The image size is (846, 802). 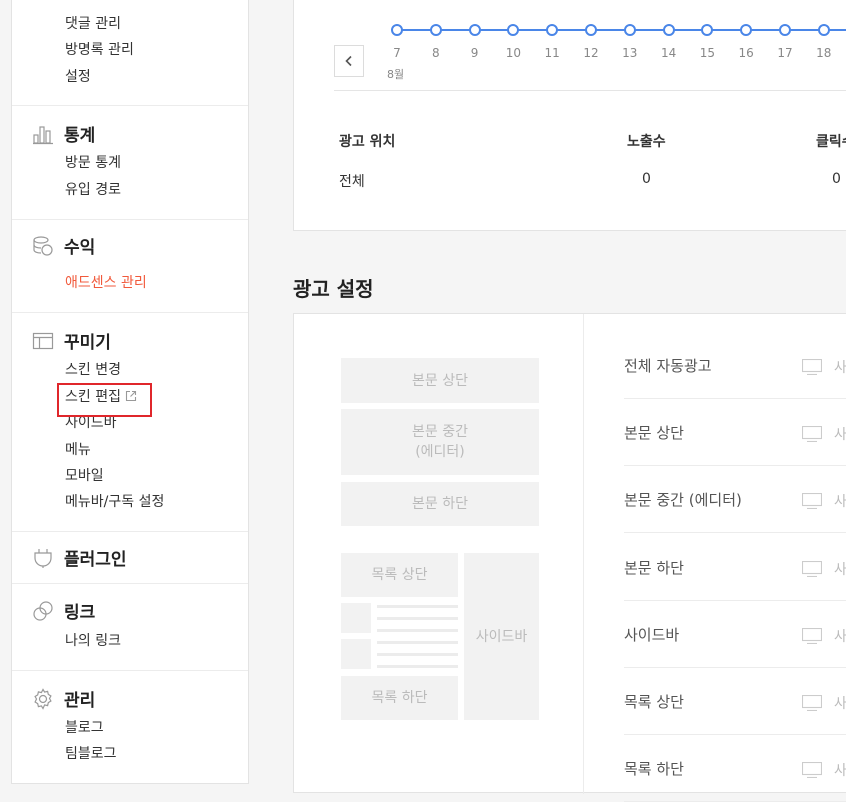 What do you see at coordinates (78, 450) in the screenshot?
I see `sidebar-item-menu: 메뉴` at bounding box center [78, 450].